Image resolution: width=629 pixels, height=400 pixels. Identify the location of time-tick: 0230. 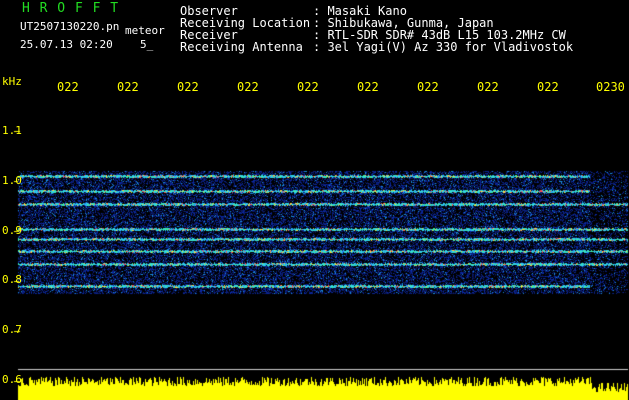
(610, 87).